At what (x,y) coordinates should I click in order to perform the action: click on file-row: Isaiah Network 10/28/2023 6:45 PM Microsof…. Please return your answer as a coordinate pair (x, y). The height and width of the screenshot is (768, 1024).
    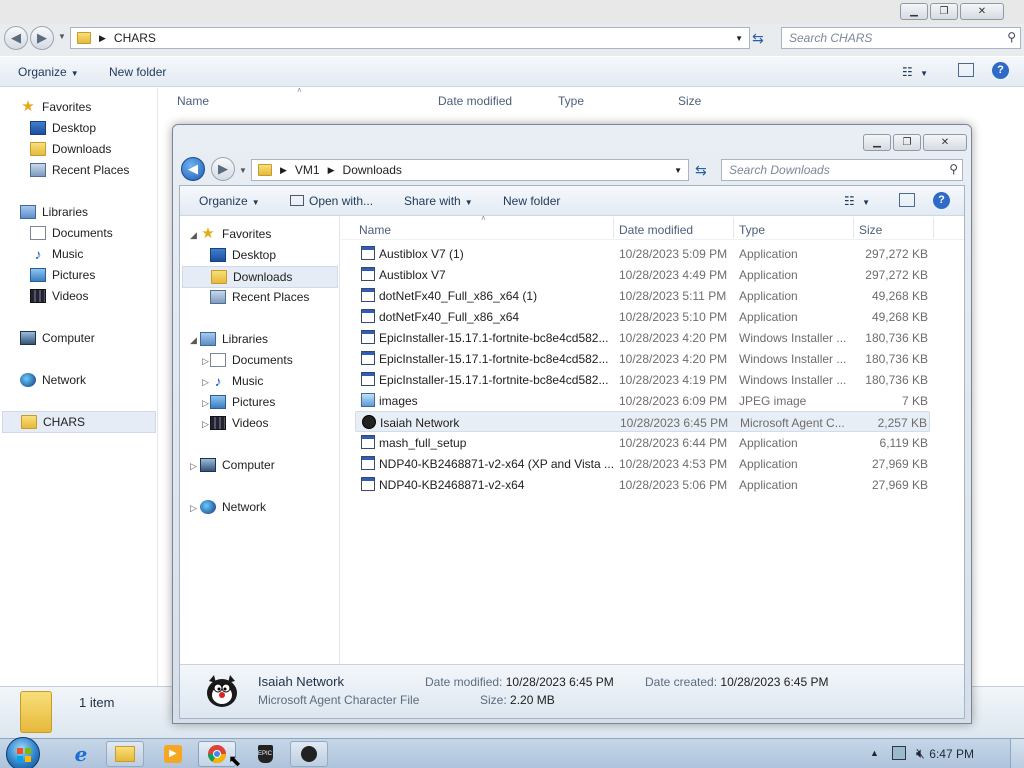
    Looking at the image, I should click on (642, 421).